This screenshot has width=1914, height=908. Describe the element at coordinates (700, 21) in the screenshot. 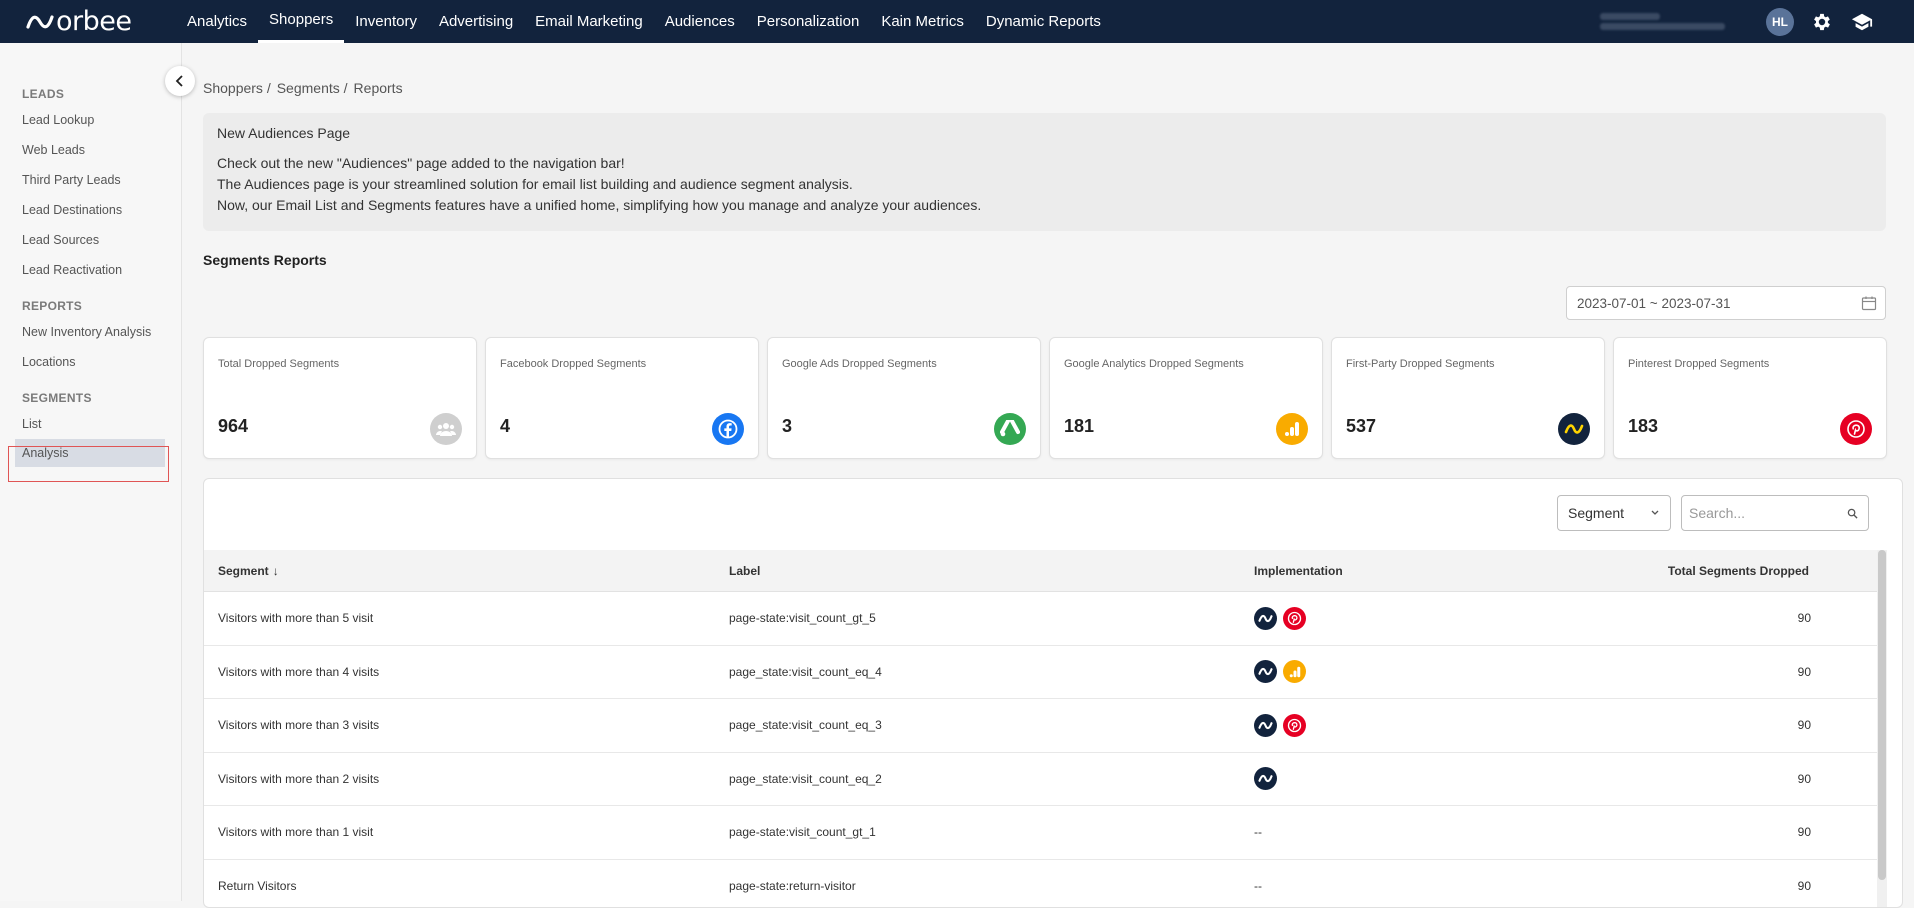

I see `nav-audiences: Audiences` at that location.